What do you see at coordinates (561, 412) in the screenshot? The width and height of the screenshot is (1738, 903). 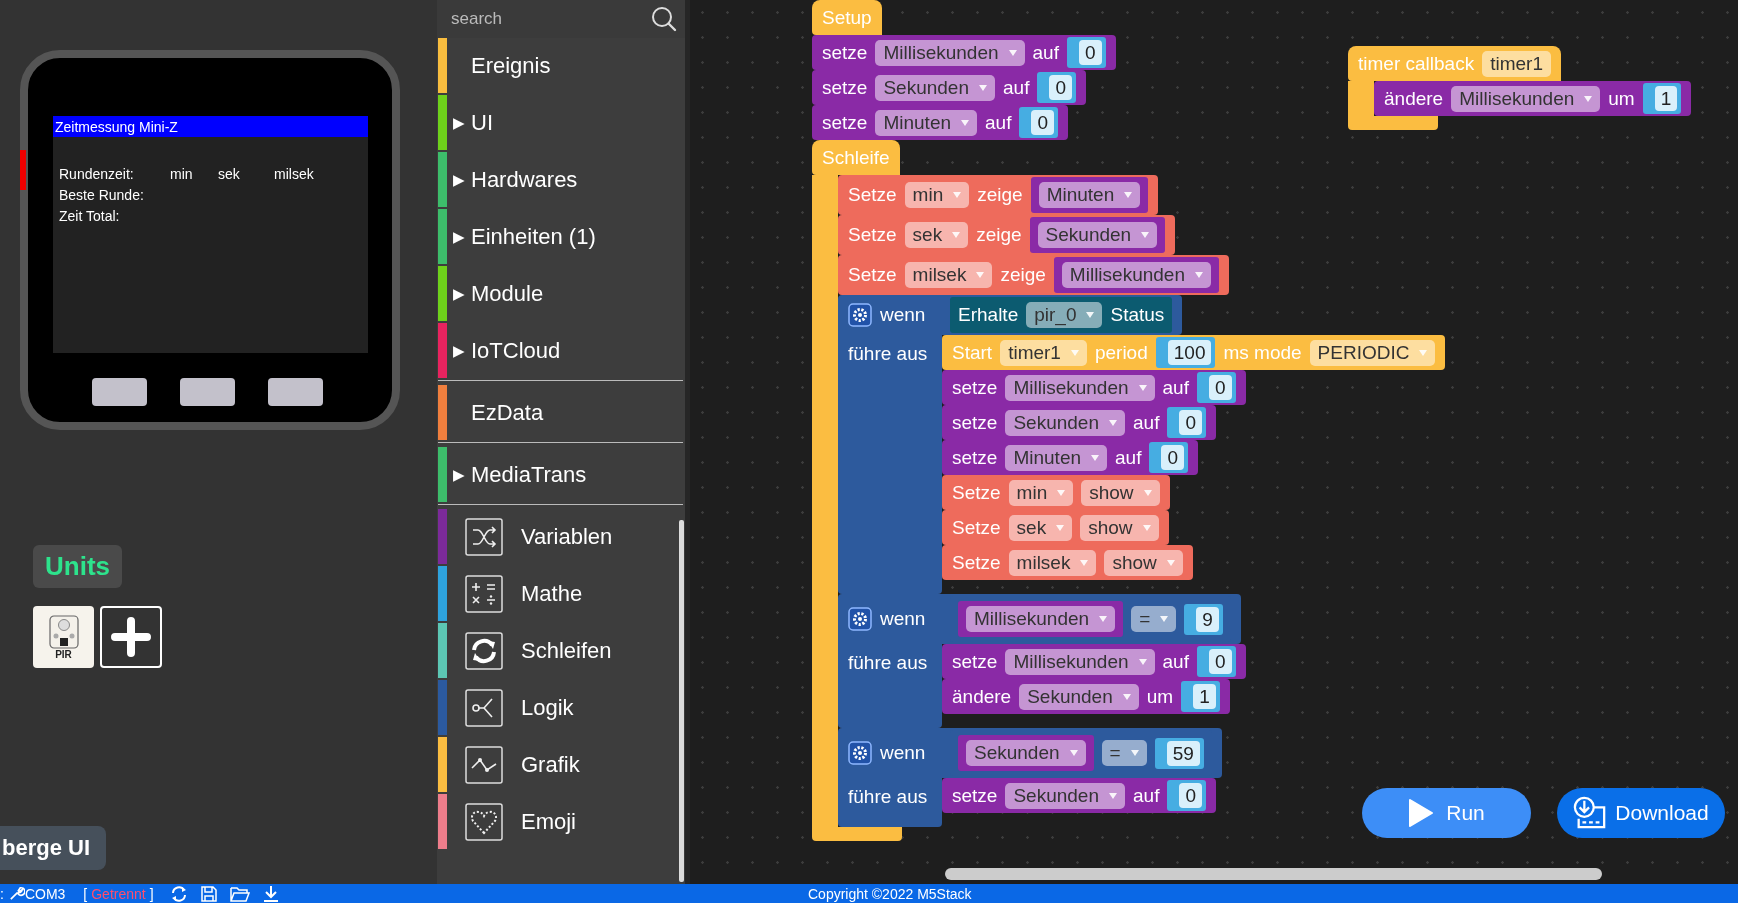 I see `category-item: EzData` at bounding box center [561, 412].